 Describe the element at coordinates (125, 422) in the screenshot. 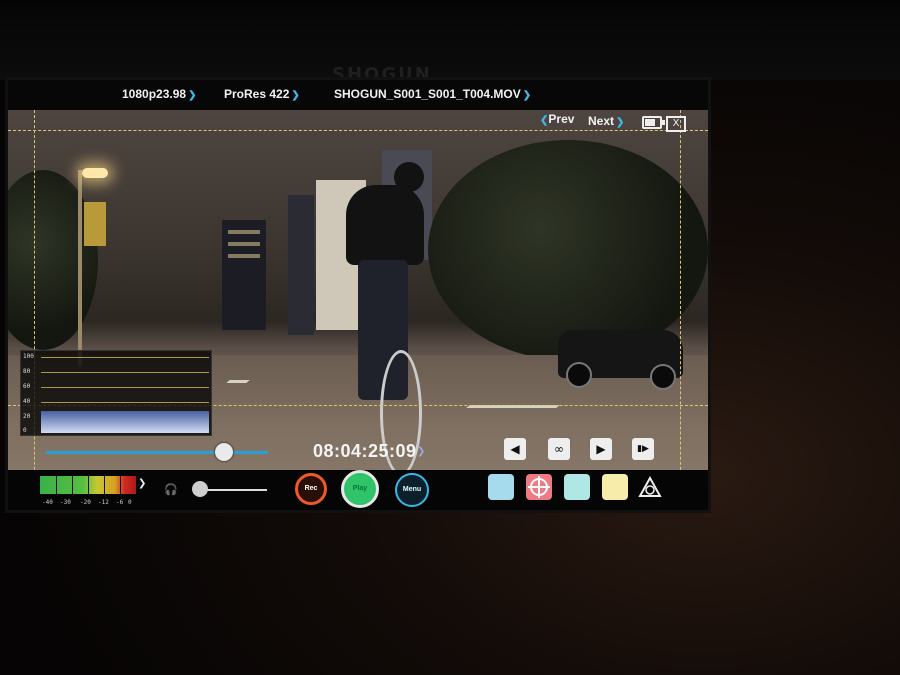

I see `waveform-trace` at that location.